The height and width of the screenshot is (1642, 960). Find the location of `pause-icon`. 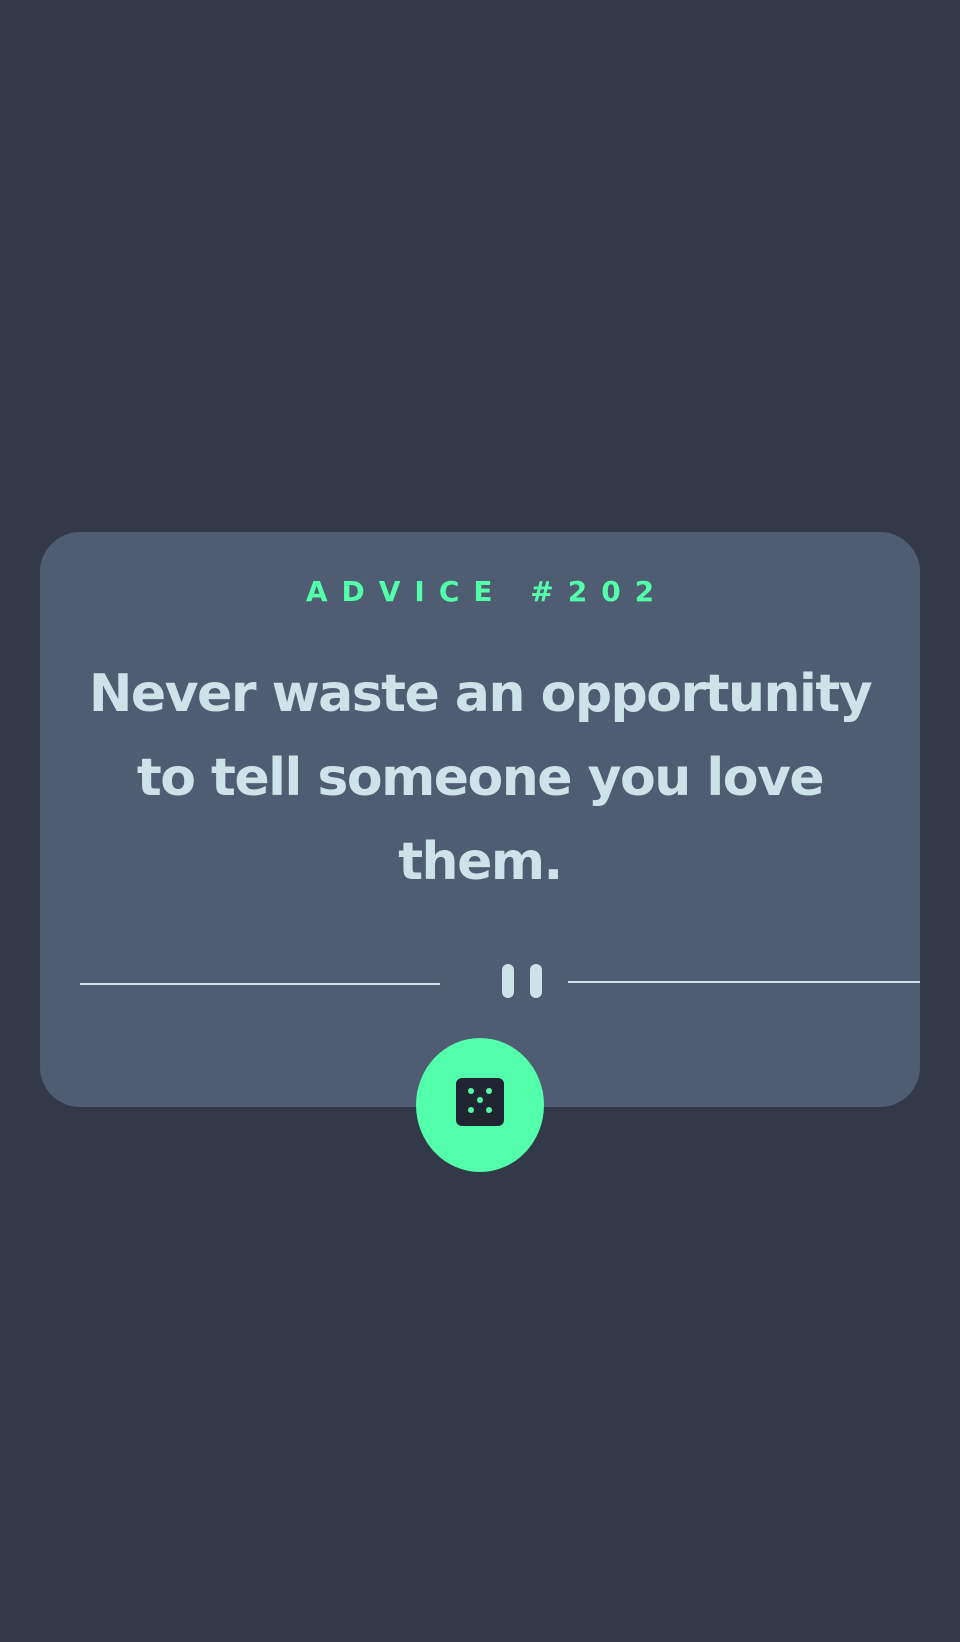

pause-icon is located at coordinates (524, 982).